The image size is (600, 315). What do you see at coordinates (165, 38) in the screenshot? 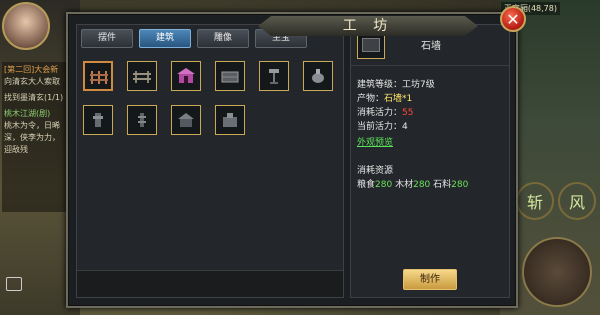
I see `tab-building: 建筑` at bounding box center [165, 38].